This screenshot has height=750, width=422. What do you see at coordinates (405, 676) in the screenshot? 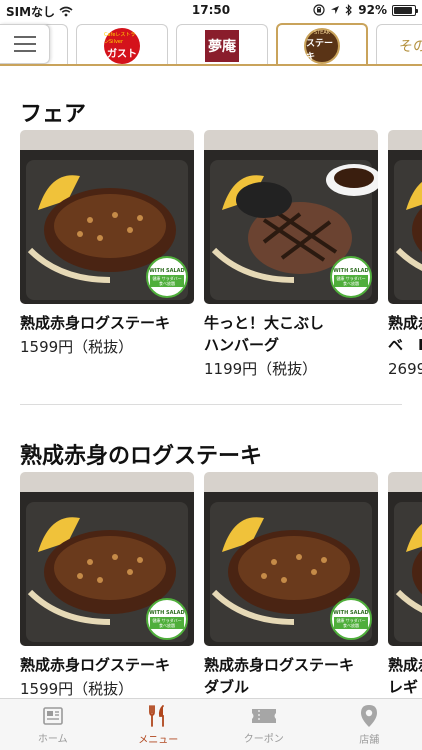
I see `menu-item-name: 熟成赤 レギ` at bounding box center [405, 676].